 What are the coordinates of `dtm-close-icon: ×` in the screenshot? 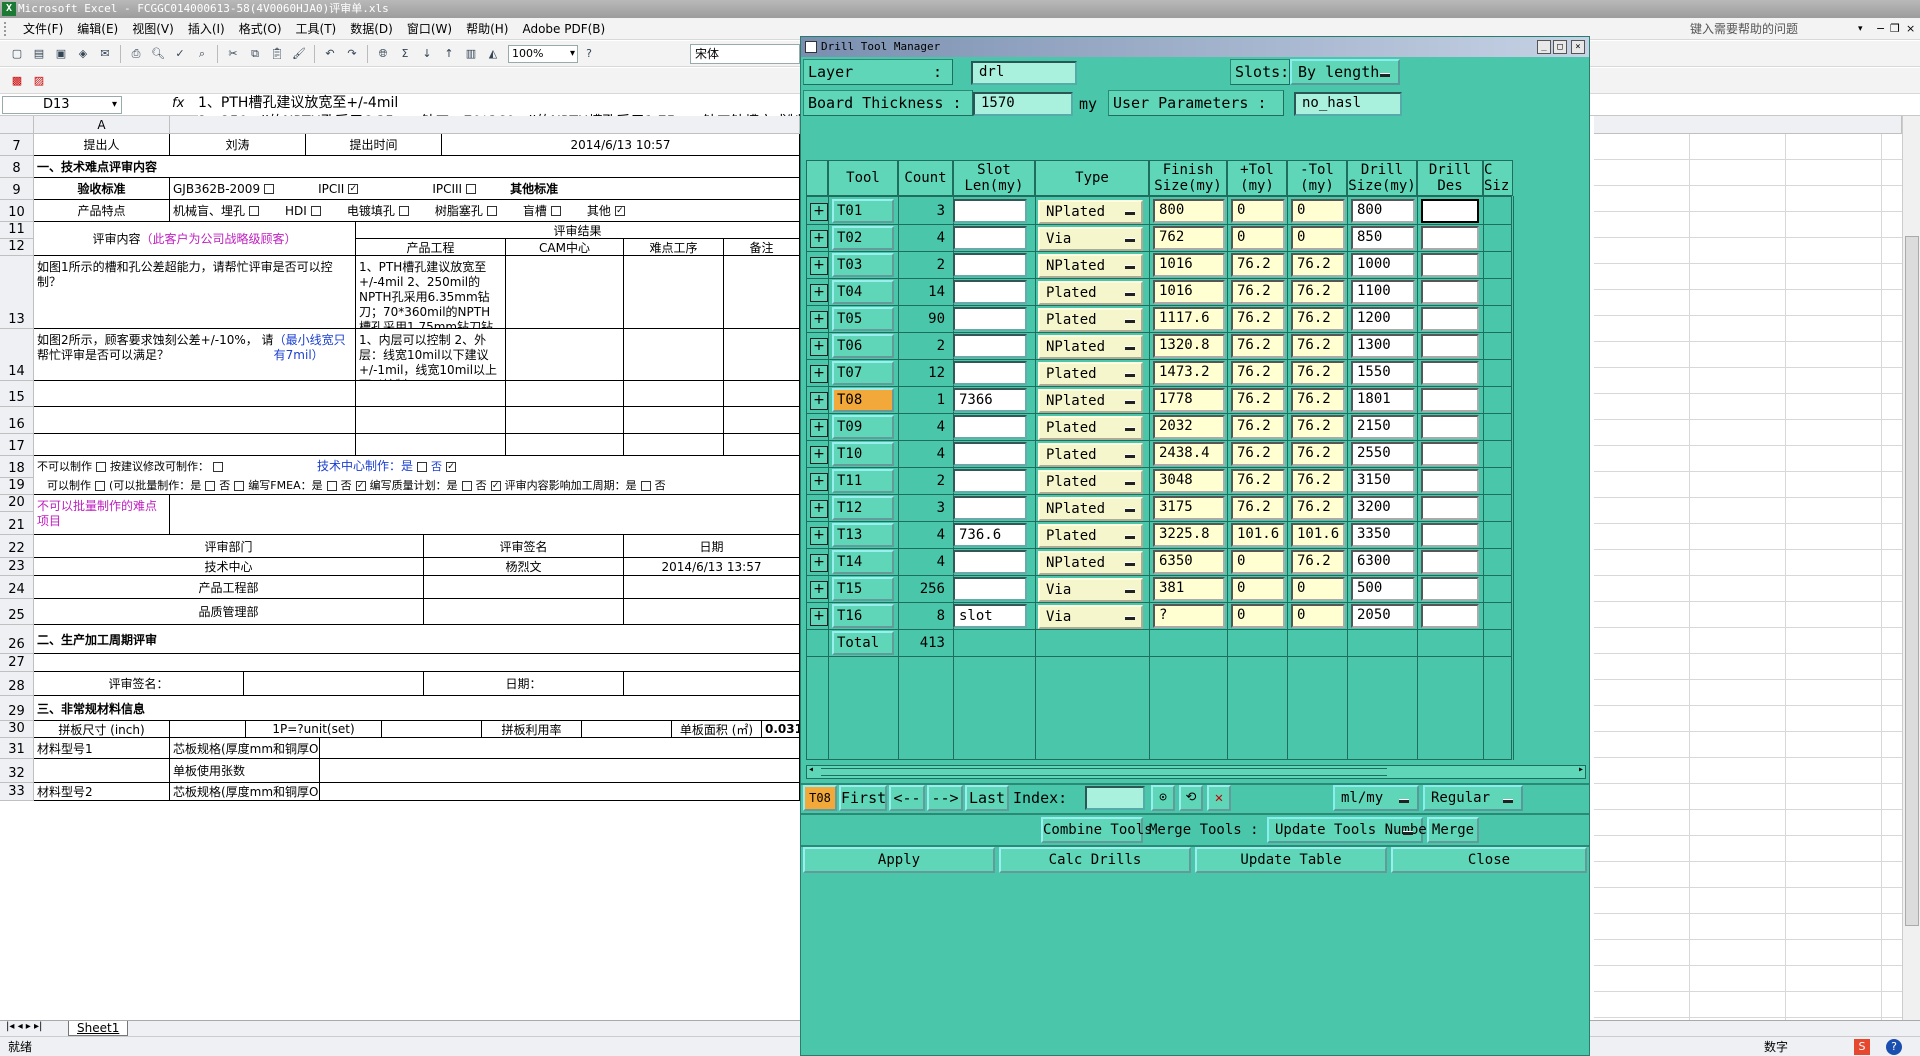 It's located at (1578, 47).